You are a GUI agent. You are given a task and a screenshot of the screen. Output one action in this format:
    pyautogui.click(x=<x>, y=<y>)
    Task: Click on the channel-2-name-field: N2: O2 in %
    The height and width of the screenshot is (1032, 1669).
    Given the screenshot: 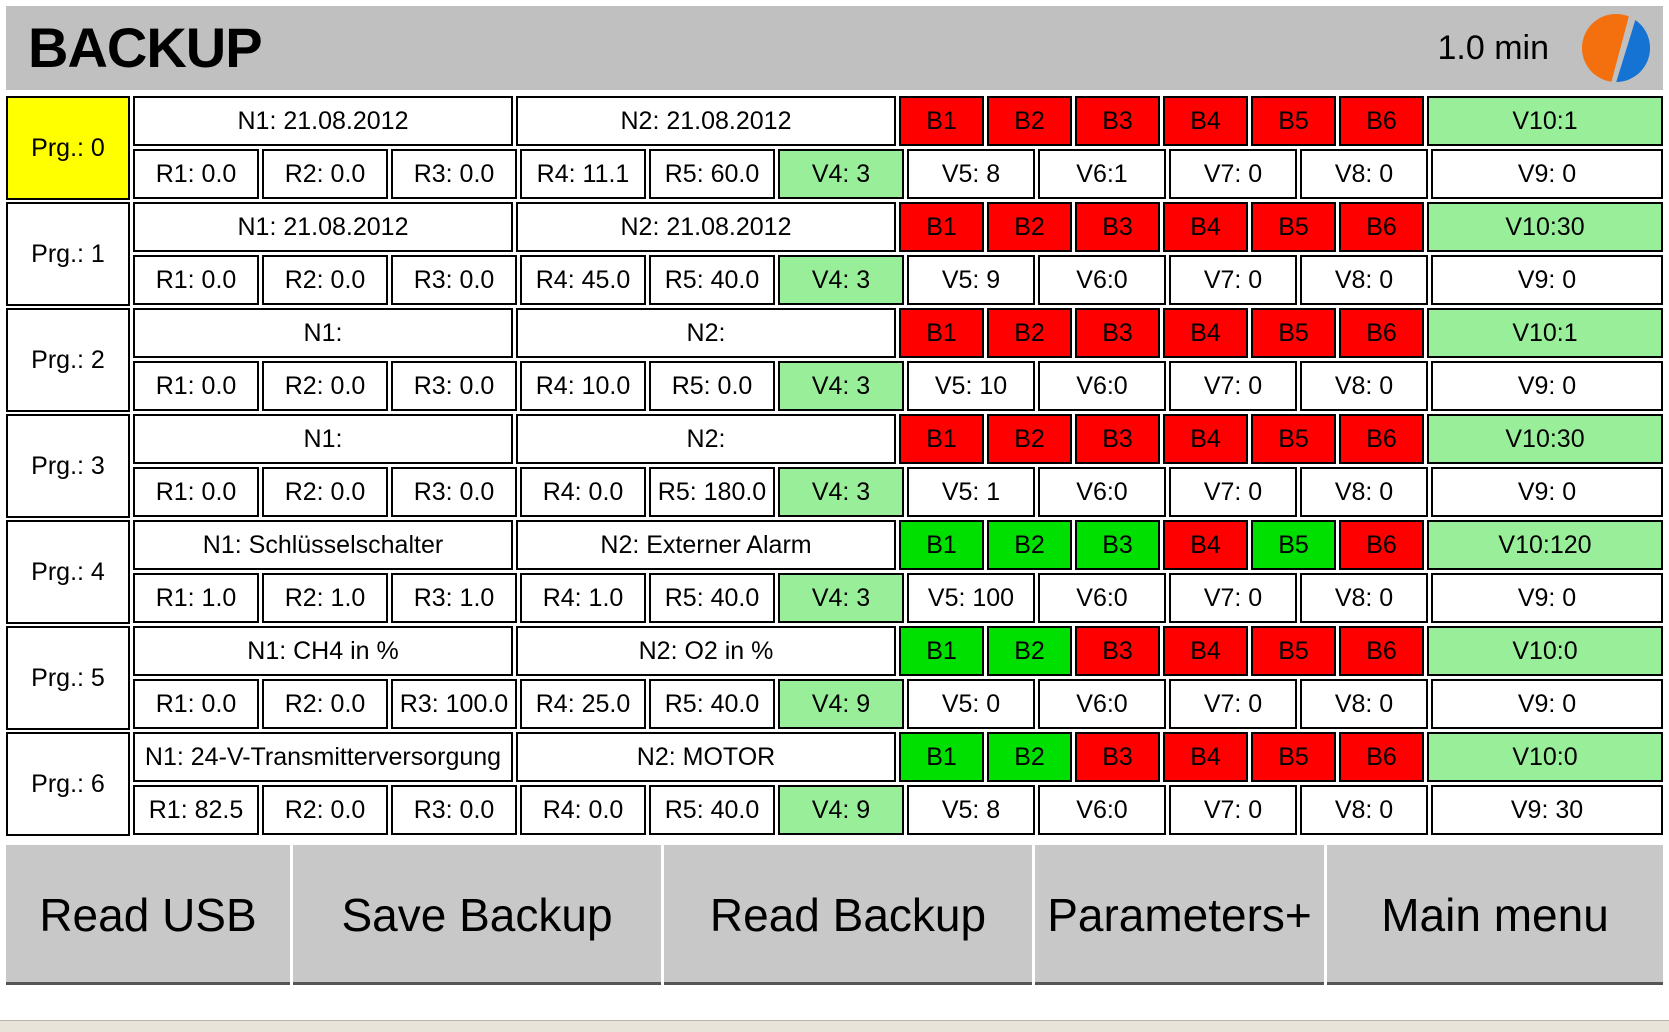 What is the action you would take?
    pyautogui.click(x=706, y=651)
    